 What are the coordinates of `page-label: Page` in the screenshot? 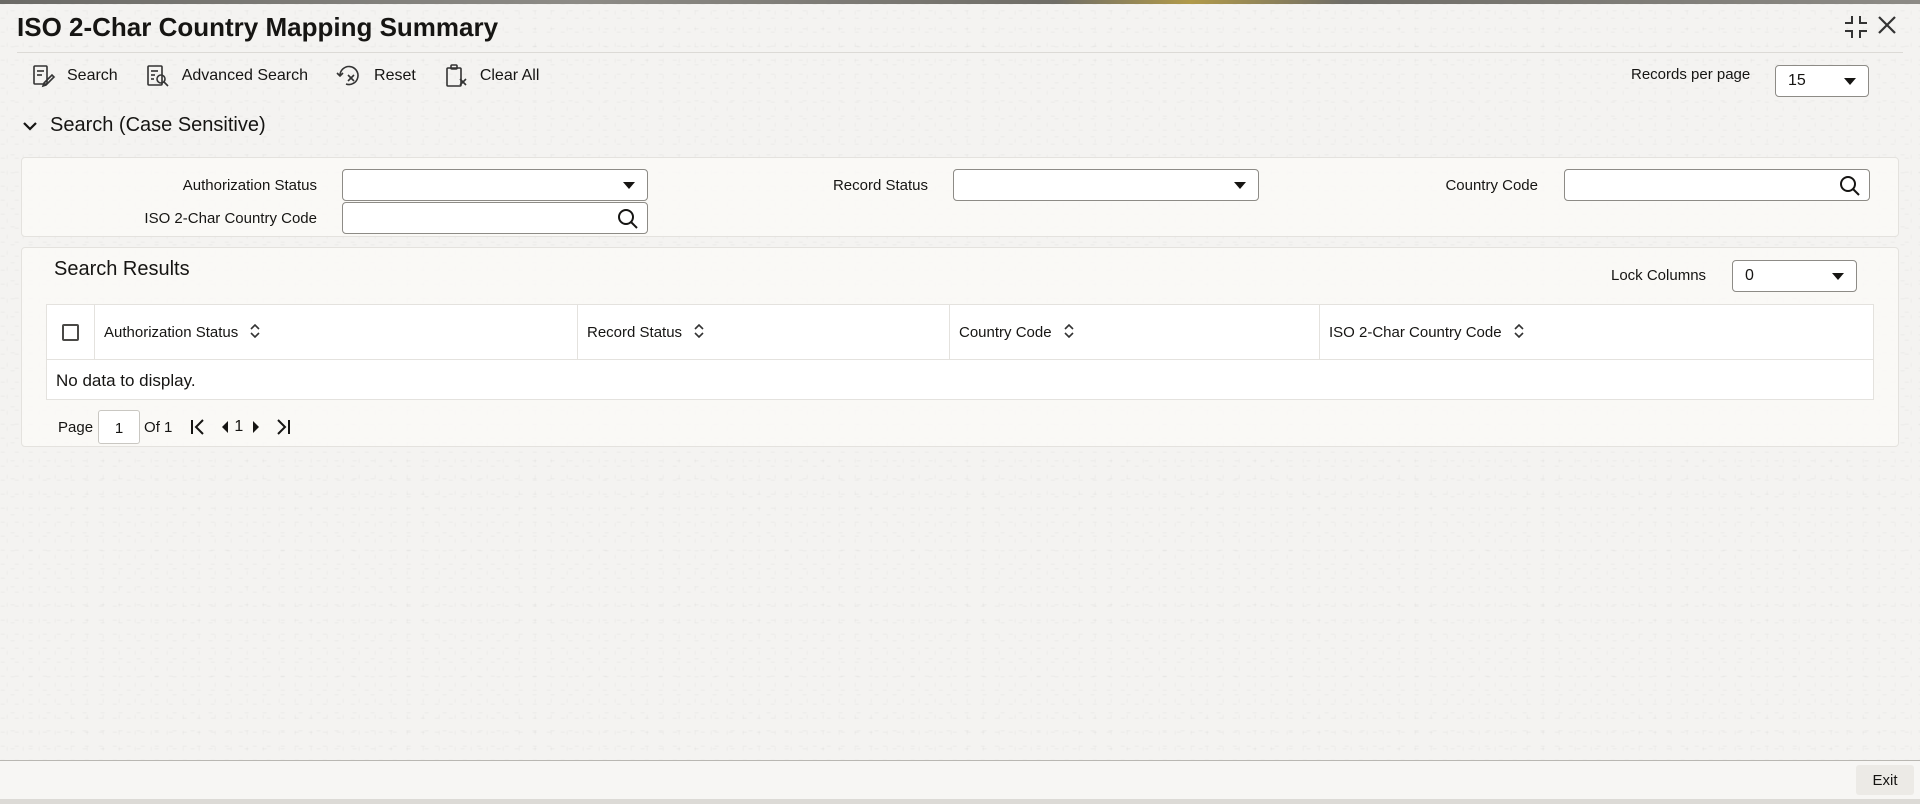 It's located at (76, 427).